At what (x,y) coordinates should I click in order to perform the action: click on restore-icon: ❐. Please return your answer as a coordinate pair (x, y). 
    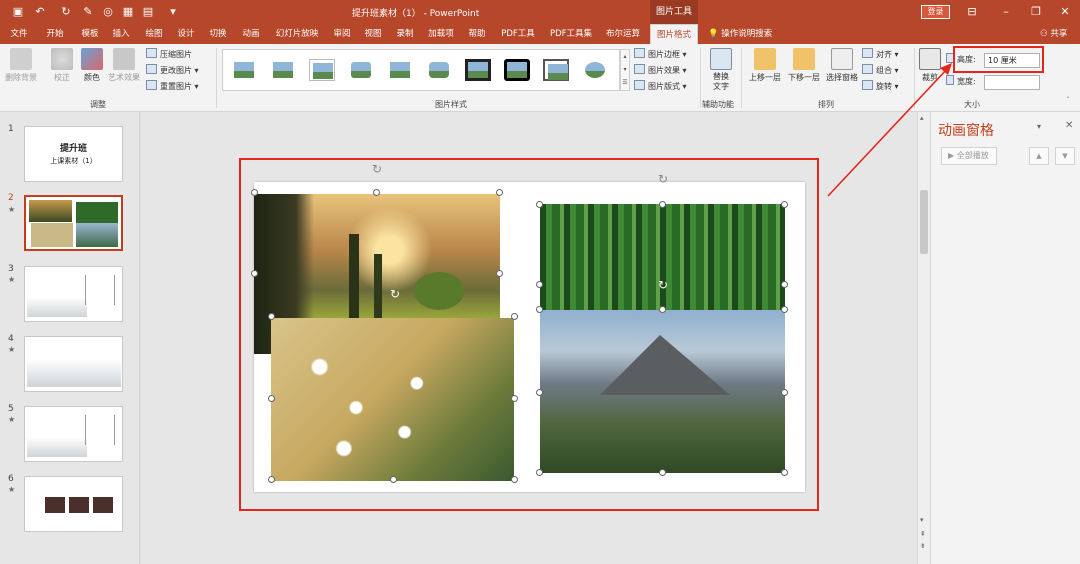
    Looking at the image, I should click on (1036, 12).